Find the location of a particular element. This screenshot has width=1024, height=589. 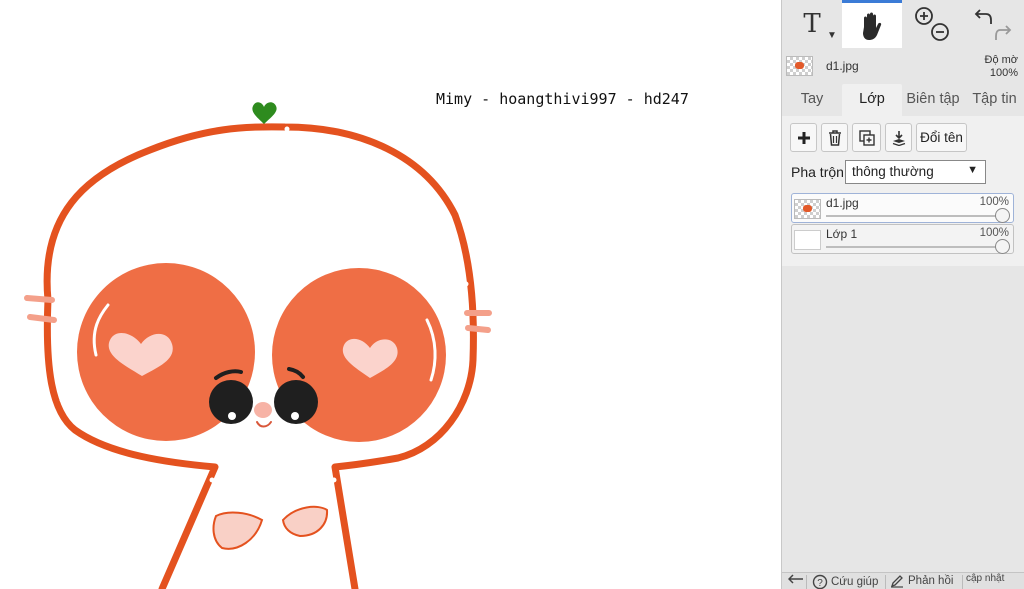

feedback-button: Phản hồi is located at coordinates (921, 581).